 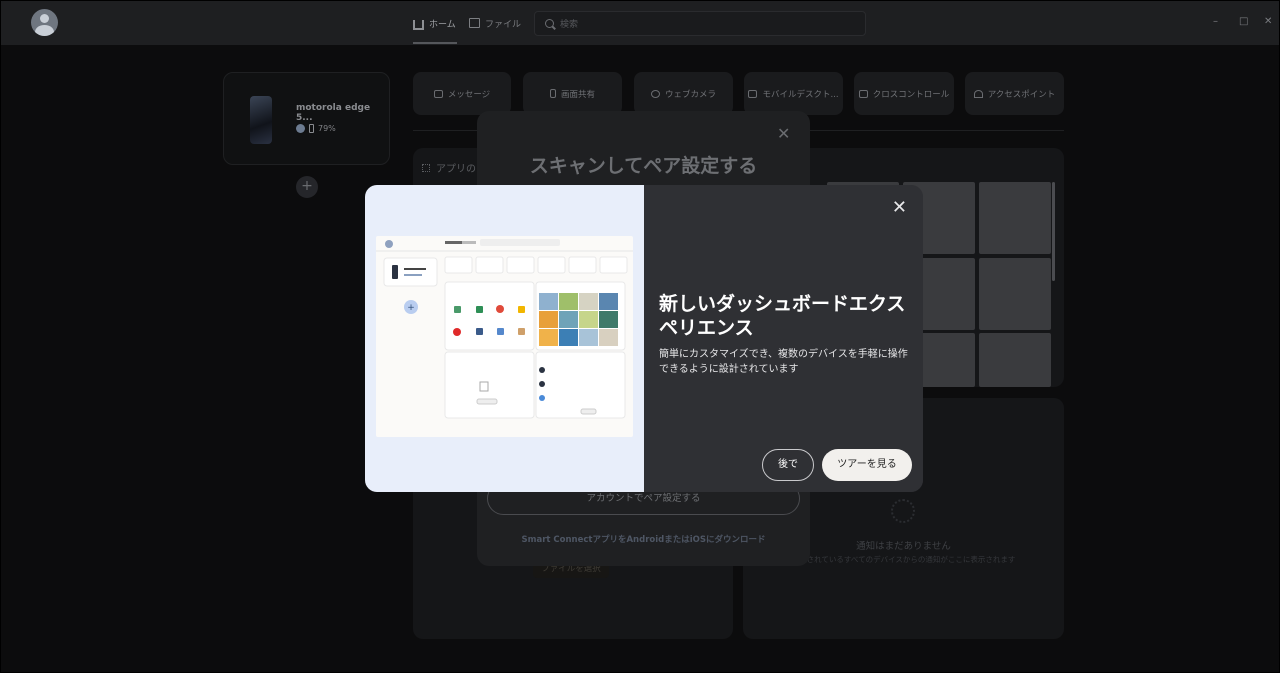 What do you see at coordinates (1268, 22) in the screenshot?
I see `close-window-button: ✕` at bounding box center [1268, 22].